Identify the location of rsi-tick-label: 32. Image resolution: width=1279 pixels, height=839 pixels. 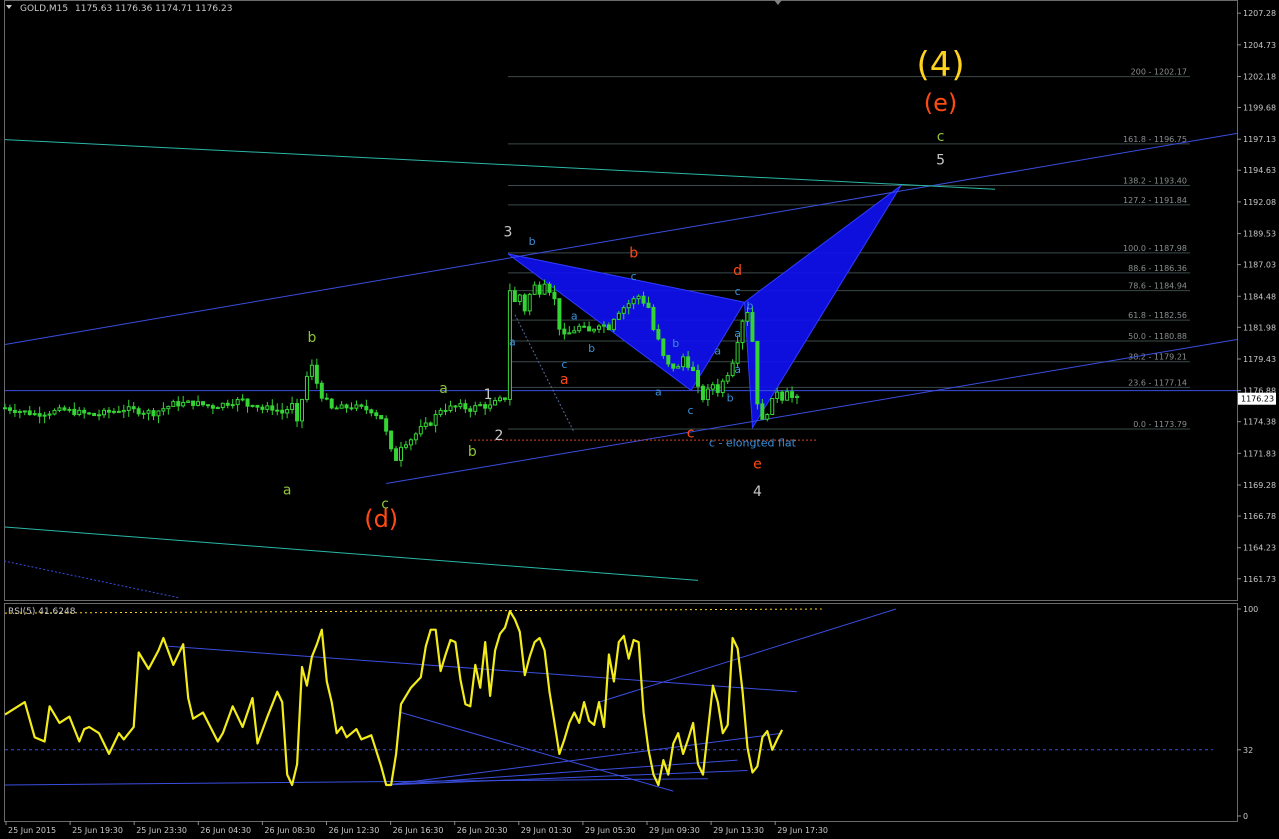
(1248, 750).